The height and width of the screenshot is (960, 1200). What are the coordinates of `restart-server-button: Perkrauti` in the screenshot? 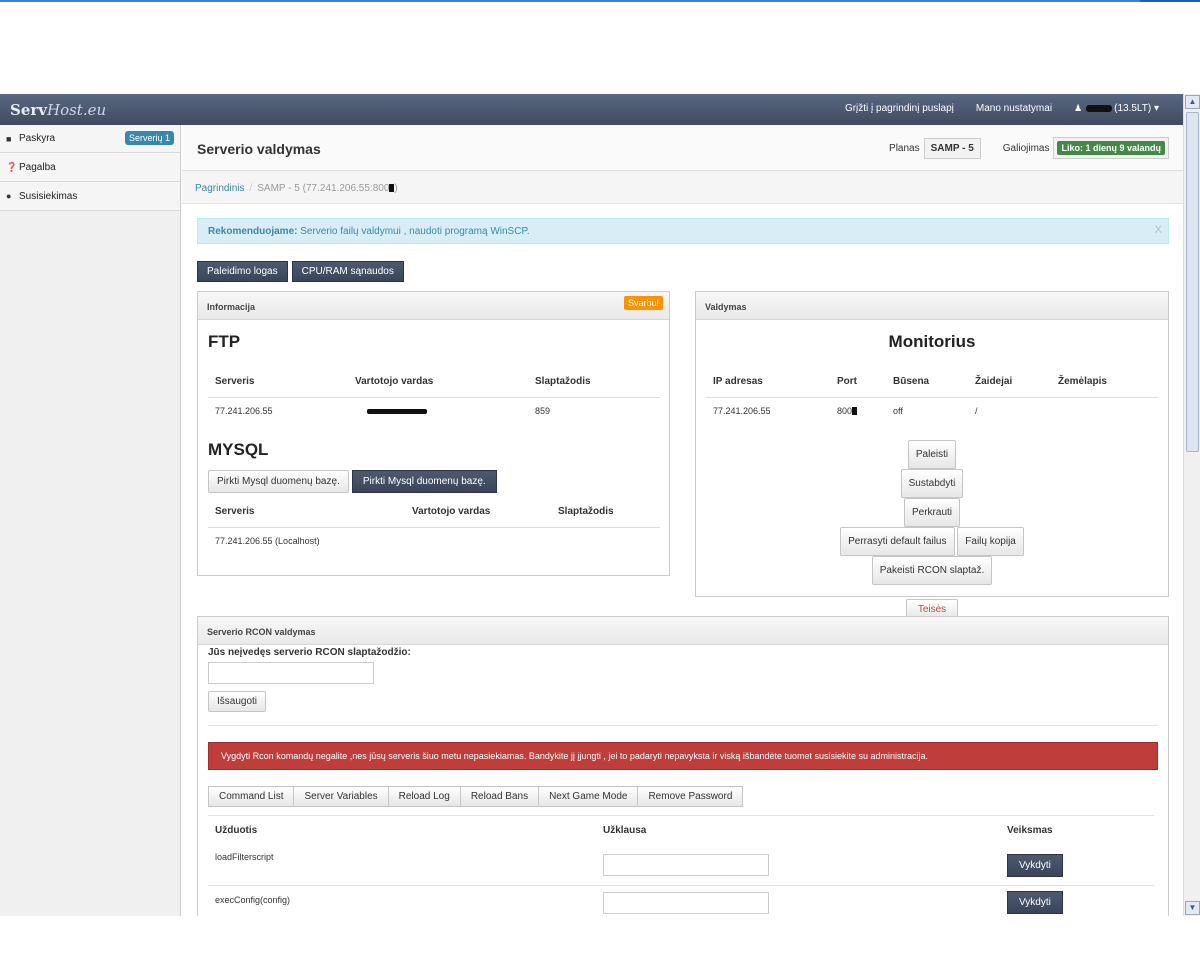 It's located at (931, 512).